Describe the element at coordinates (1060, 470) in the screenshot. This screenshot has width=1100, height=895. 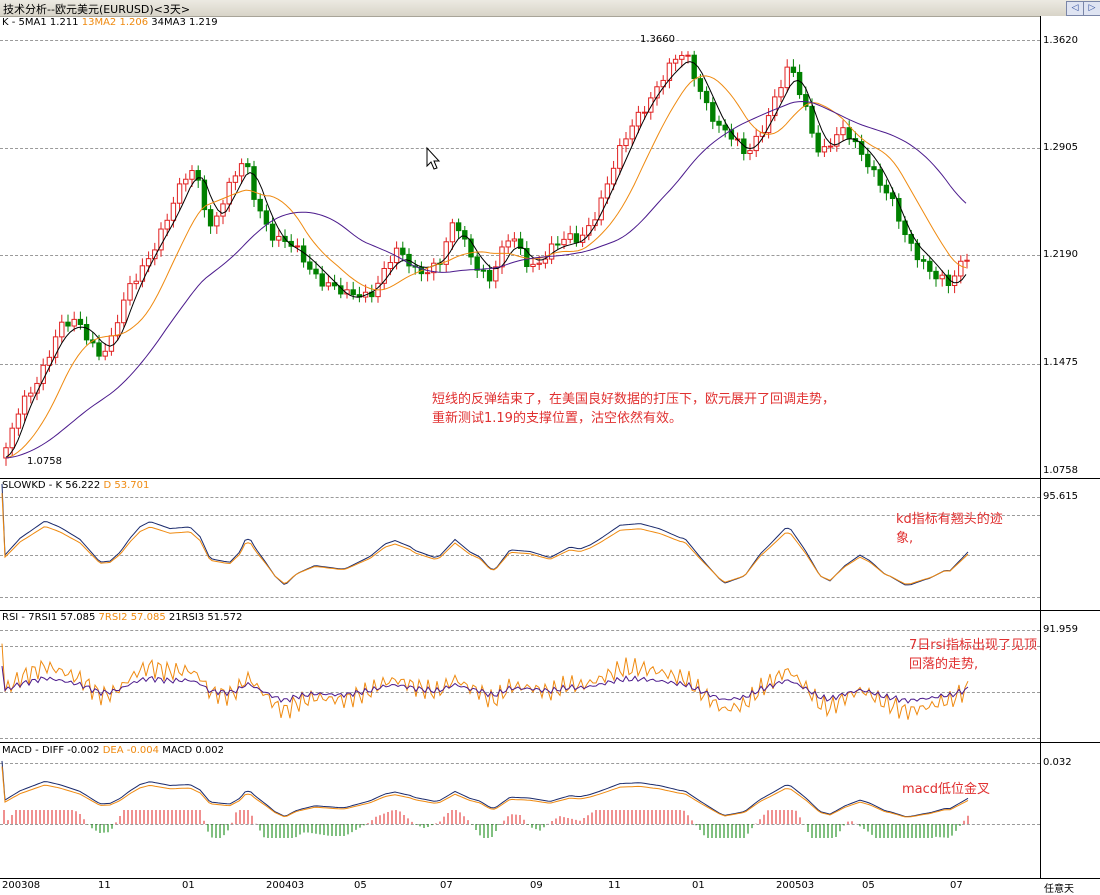
I see `price-axis-label: 1.0758` at that location.